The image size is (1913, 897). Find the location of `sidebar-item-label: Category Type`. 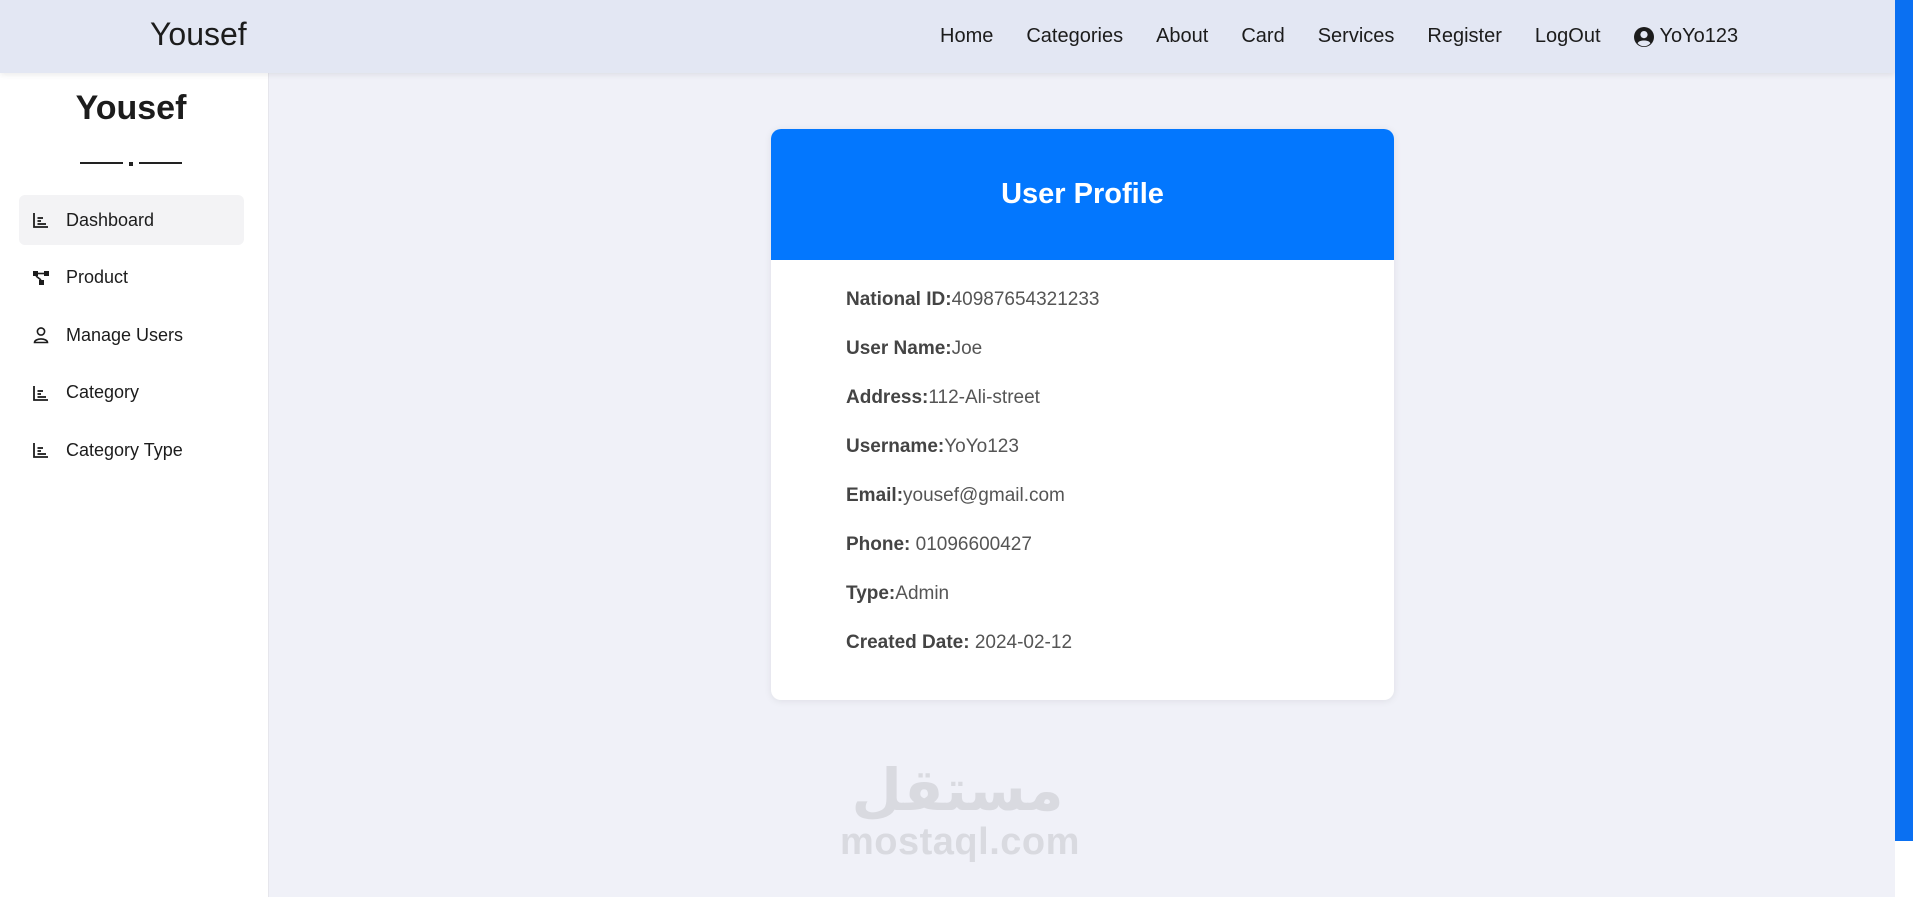

sidebar-item-label: Category Type is located at coordinates (124, 449).